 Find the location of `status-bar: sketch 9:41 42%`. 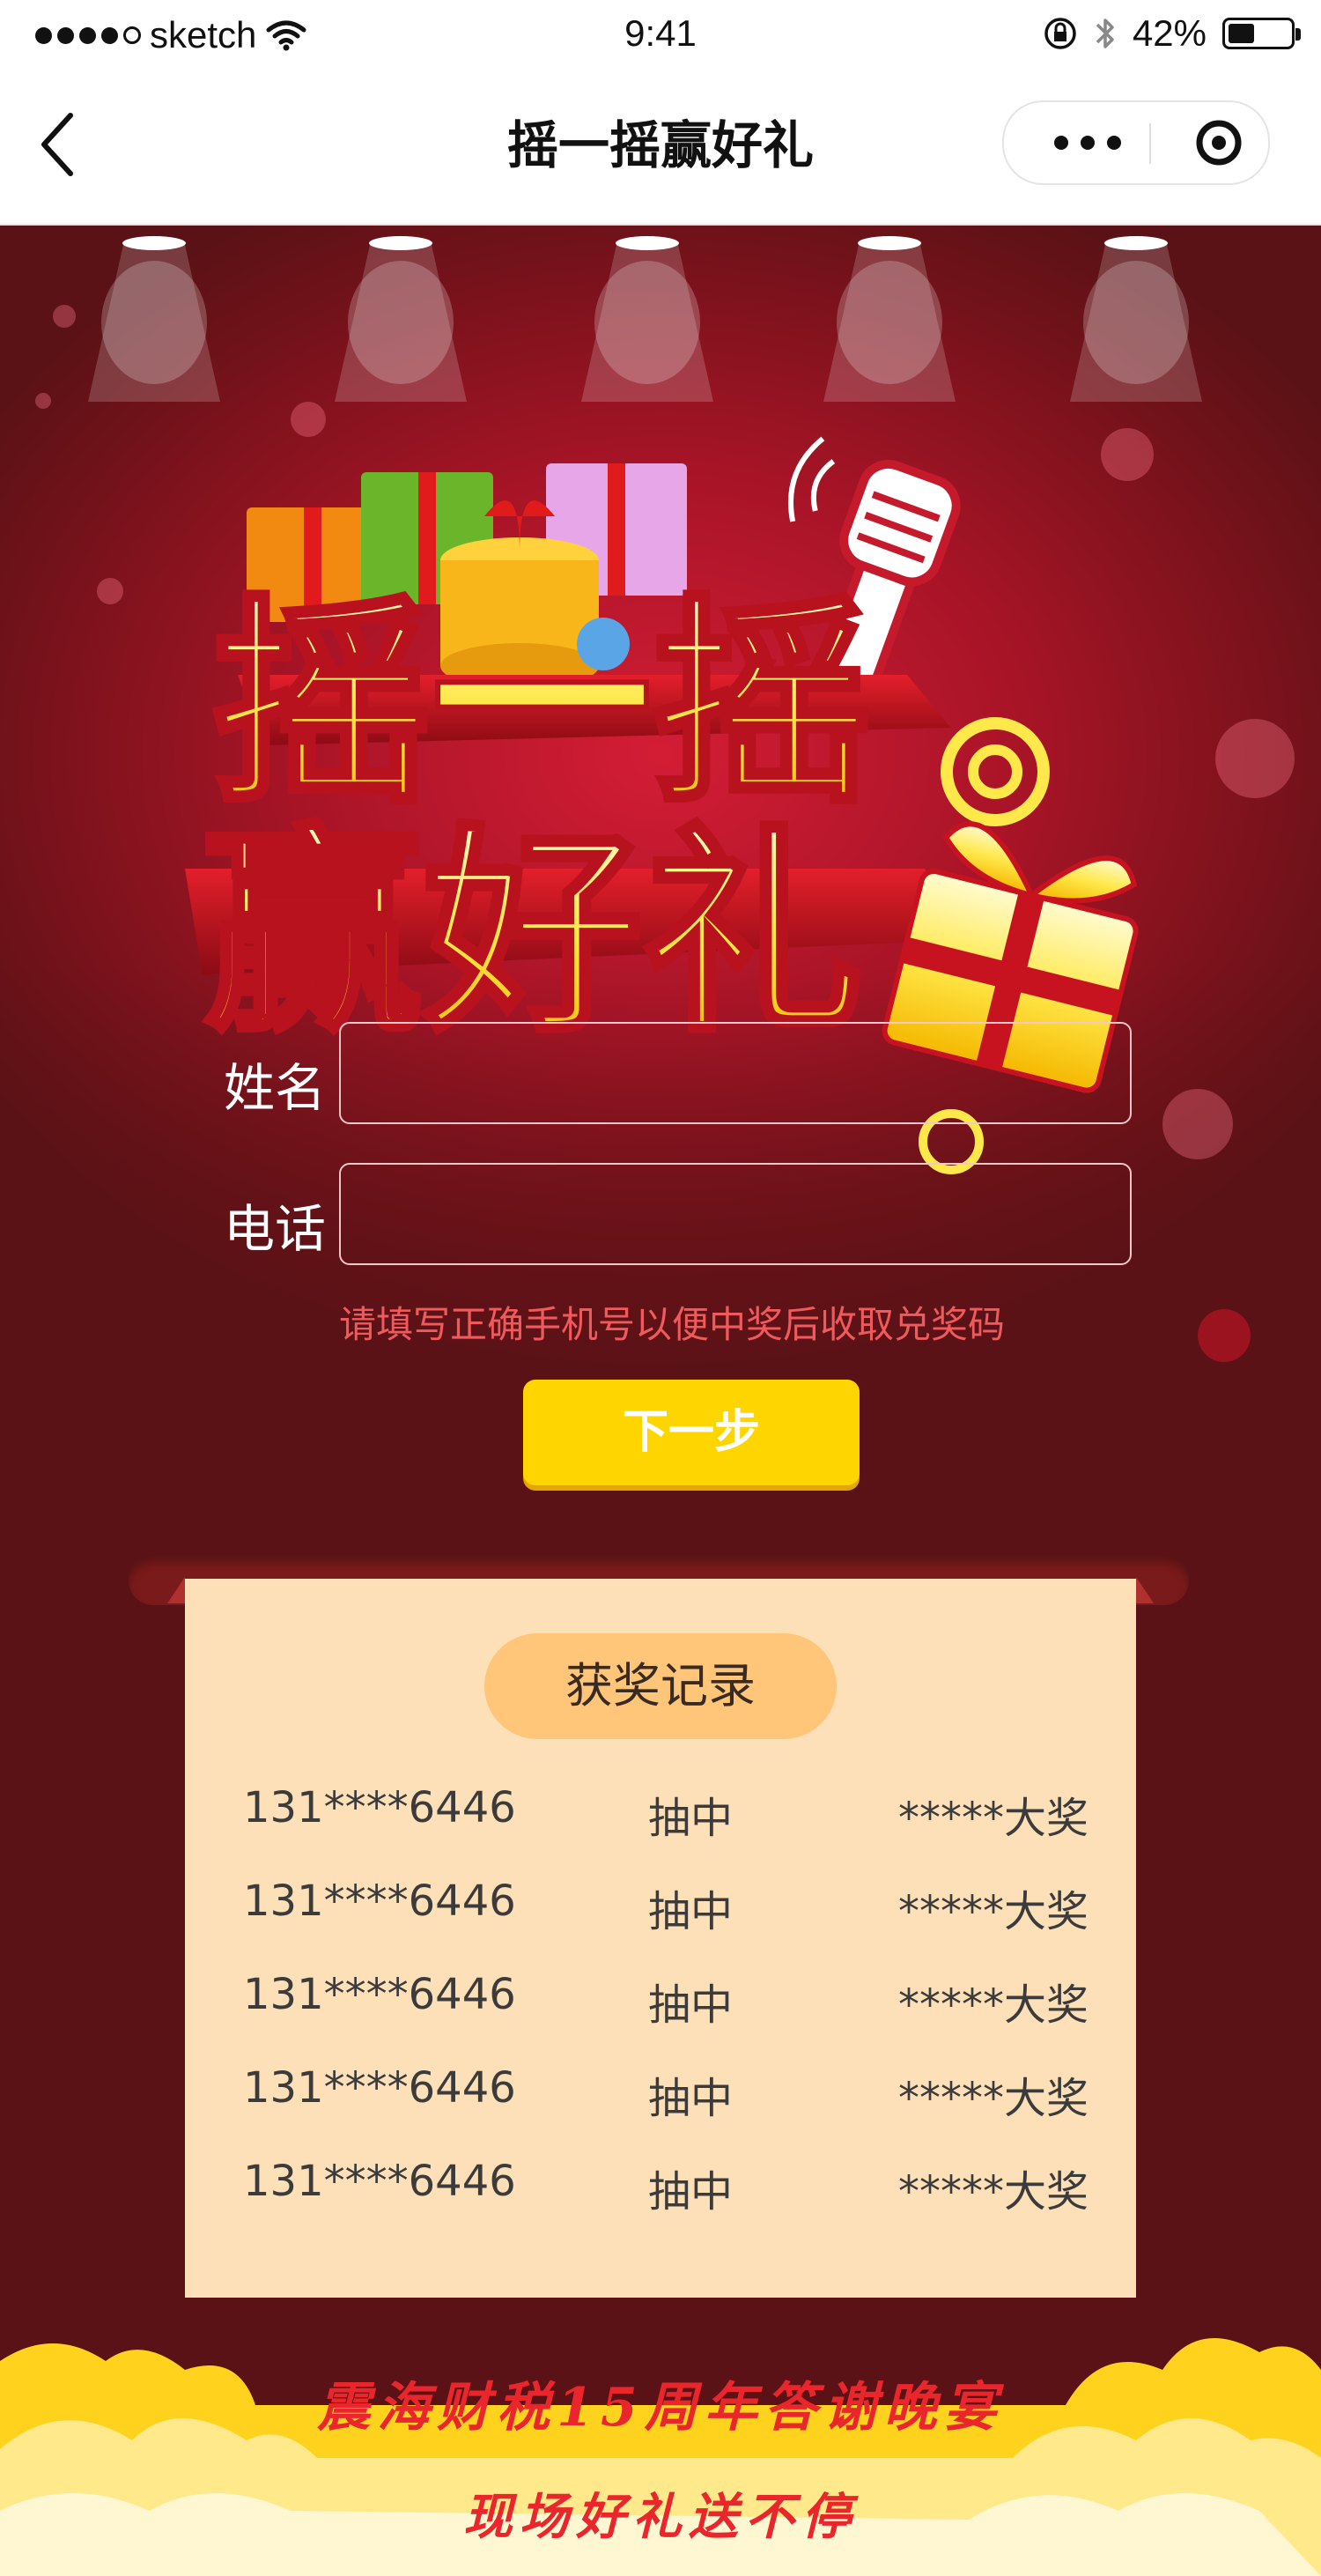

status-bar: sketch 9:41 42% is located at coordinates (661, 37).